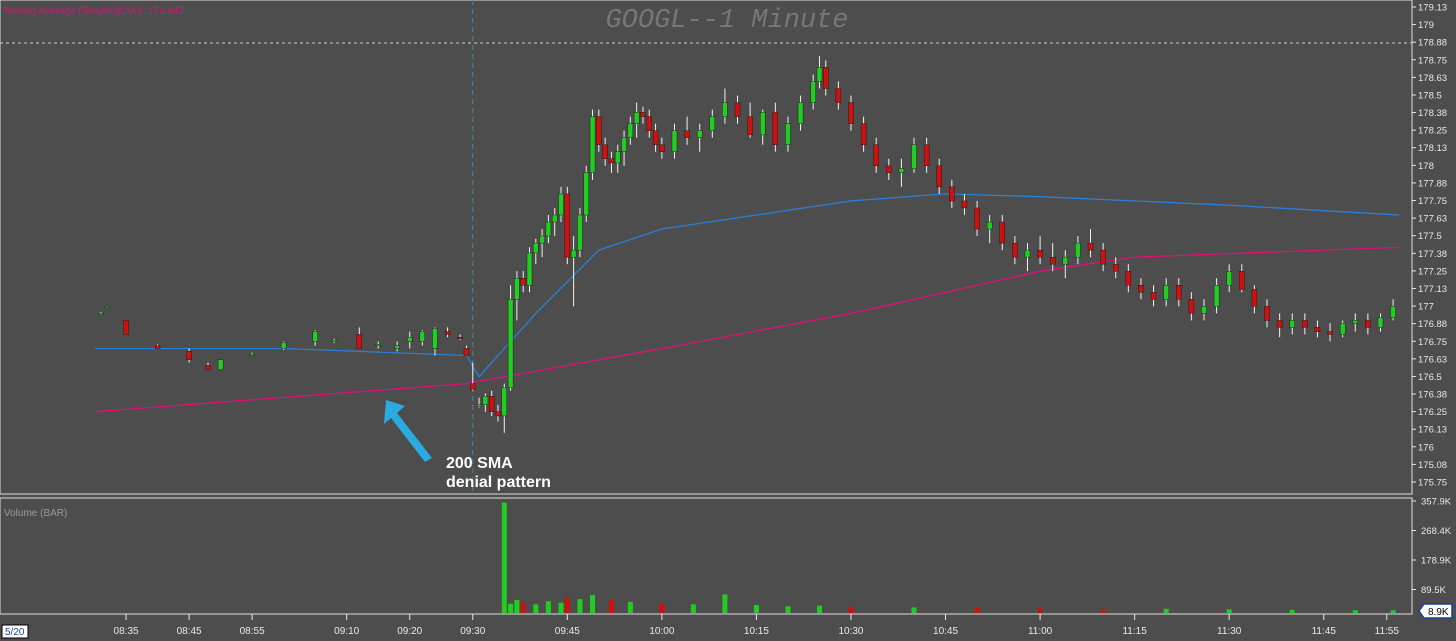 This screenshot has height=641, width=1456. I want to click on volume-axis: 357.9K 268.4K 178.9K 89.5K, so click(1432, 546).